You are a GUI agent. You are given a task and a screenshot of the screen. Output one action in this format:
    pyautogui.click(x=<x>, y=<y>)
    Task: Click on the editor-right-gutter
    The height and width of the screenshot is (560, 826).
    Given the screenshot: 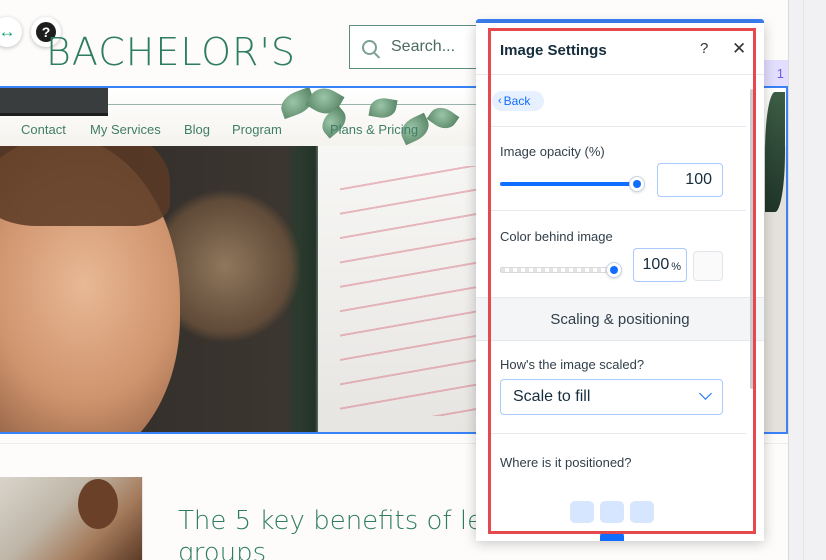 What is the action you would take?
    pyautogui.click(x=807, y=280)
    